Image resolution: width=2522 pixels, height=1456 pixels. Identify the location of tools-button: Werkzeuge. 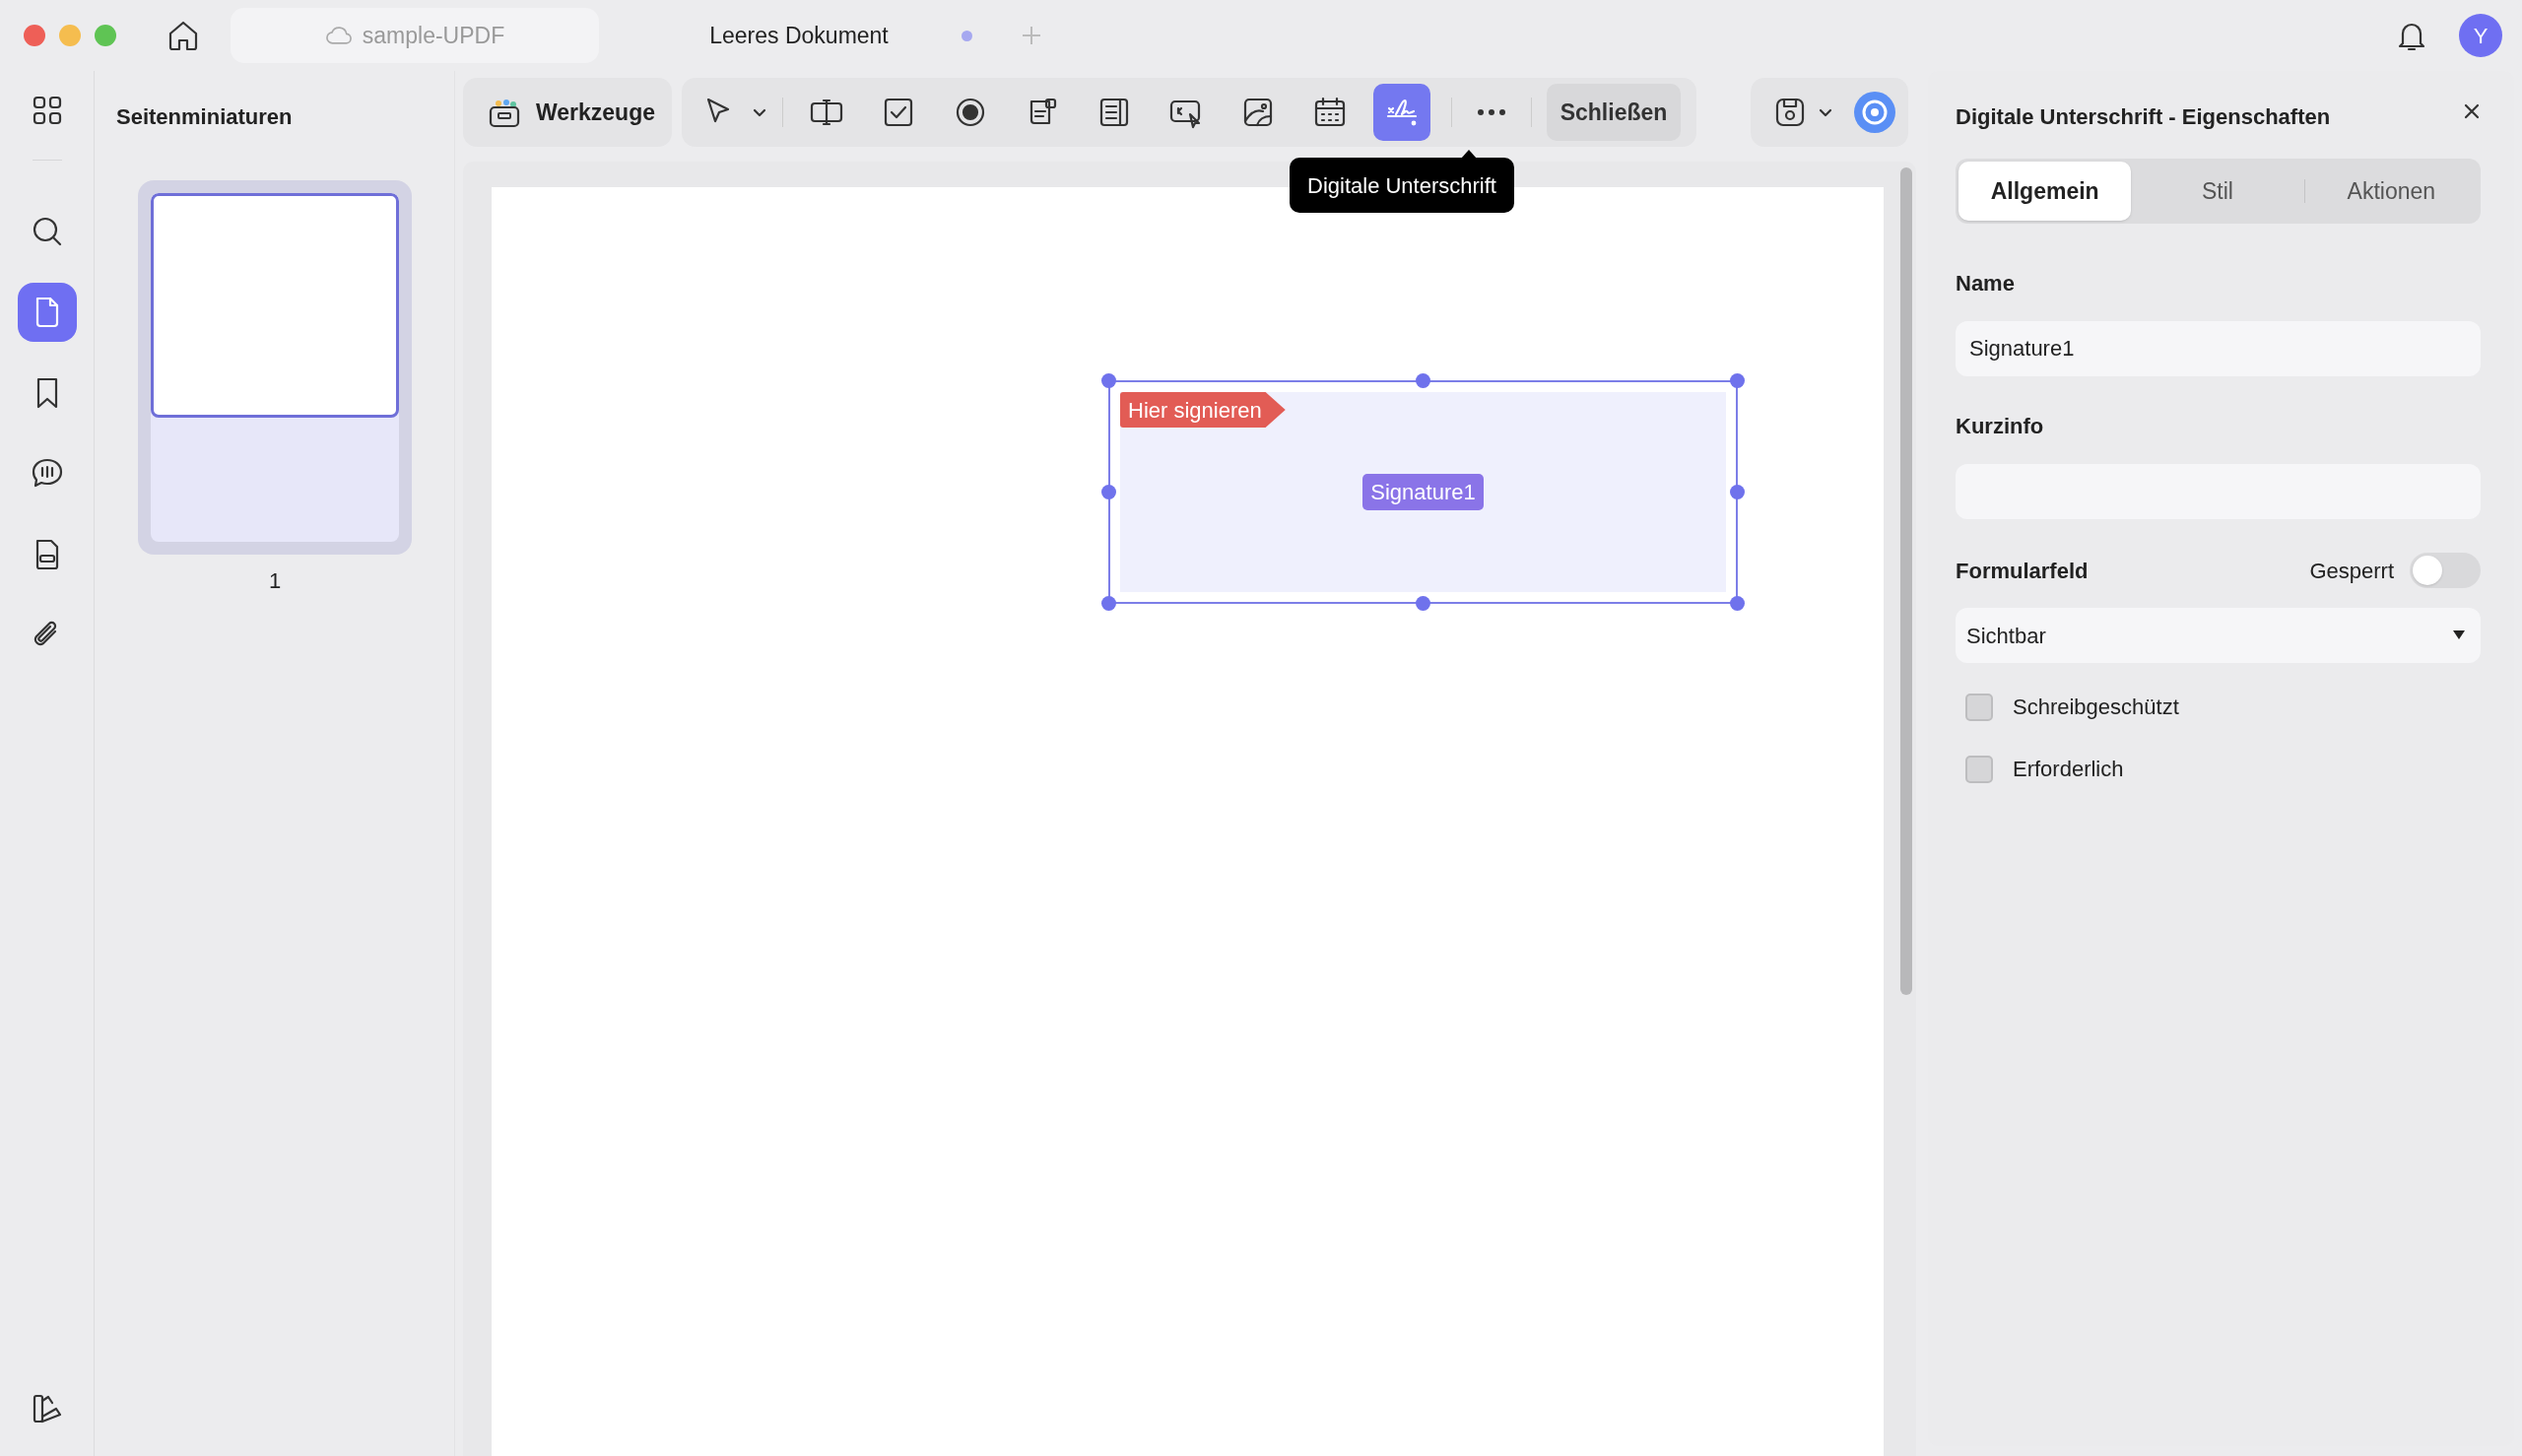
(567, 112).